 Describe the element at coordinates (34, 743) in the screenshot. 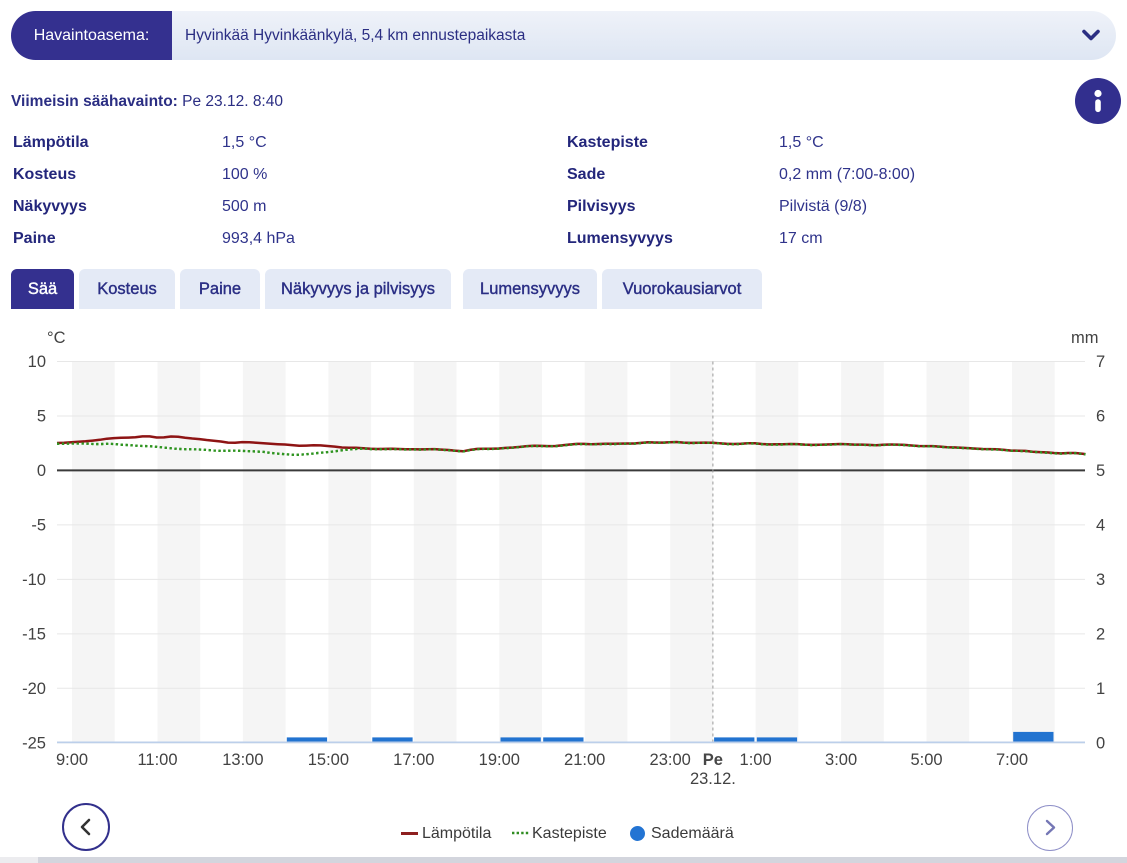

I see `svg-text: -25` at that location.